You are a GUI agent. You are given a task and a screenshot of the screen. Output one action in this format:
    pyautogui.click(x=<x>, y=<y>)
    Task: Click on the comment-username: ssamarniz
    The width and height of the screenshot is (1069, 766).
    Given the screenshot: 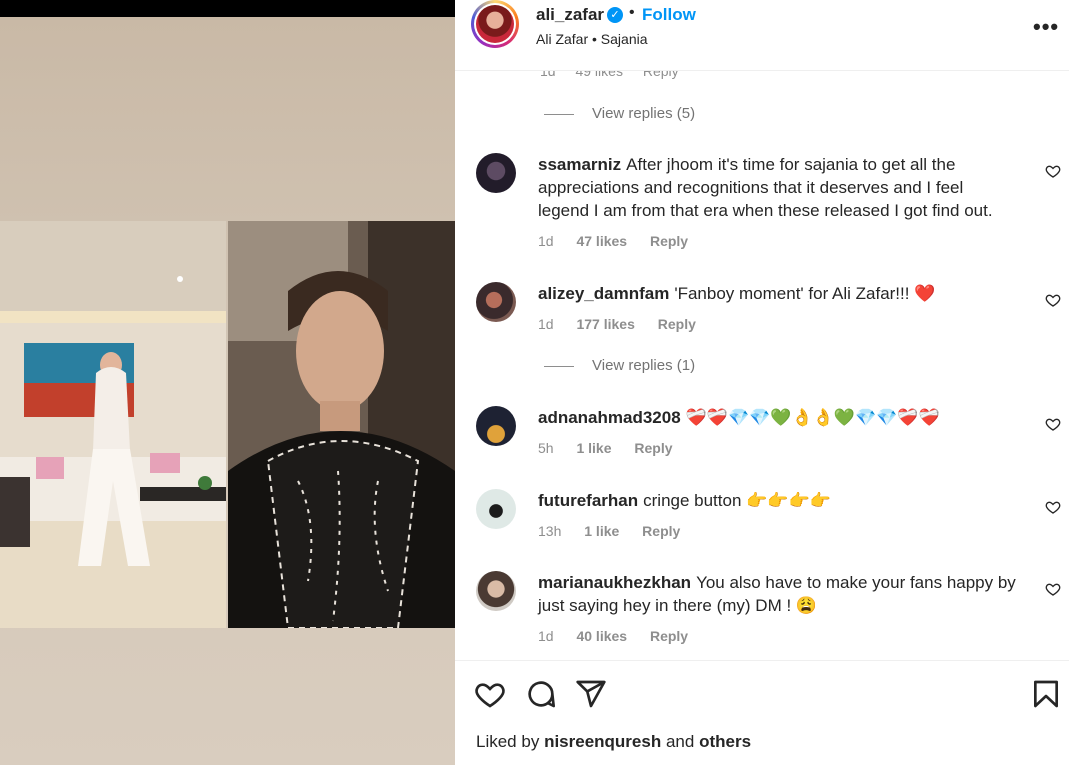 What is the action you would take?
    pyautogui.click(x=579, y=164)
    